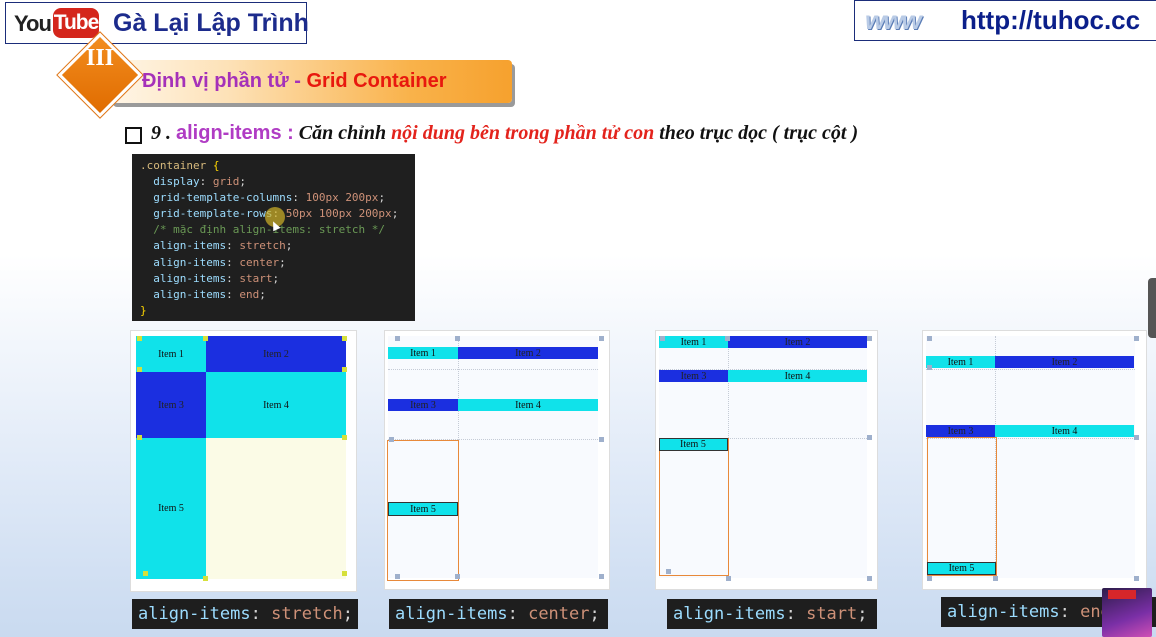 The width and height of the screenshot is (1156, 637). I want to click on bullet-checkbox-icon, so click(133, 135).